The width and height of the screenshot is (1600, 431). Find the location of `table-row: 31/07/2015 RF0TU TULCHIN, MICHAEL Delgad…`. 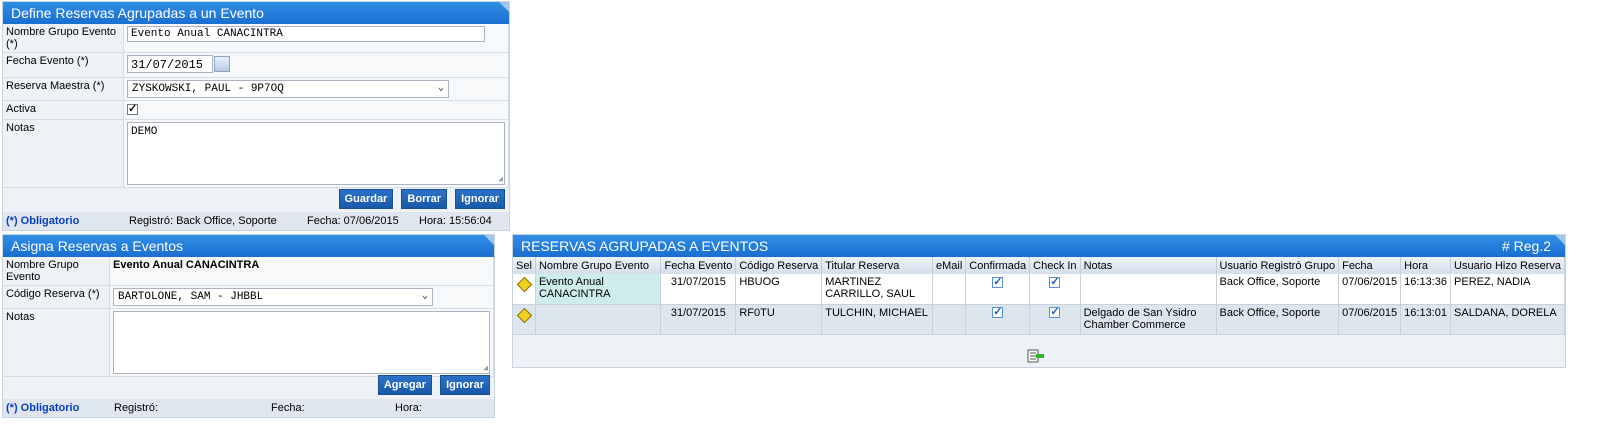

table-row: 31/07/2015 RF0TU TULCHIN, MICHAEL Delgad… is located at coordinates (1039, 319).